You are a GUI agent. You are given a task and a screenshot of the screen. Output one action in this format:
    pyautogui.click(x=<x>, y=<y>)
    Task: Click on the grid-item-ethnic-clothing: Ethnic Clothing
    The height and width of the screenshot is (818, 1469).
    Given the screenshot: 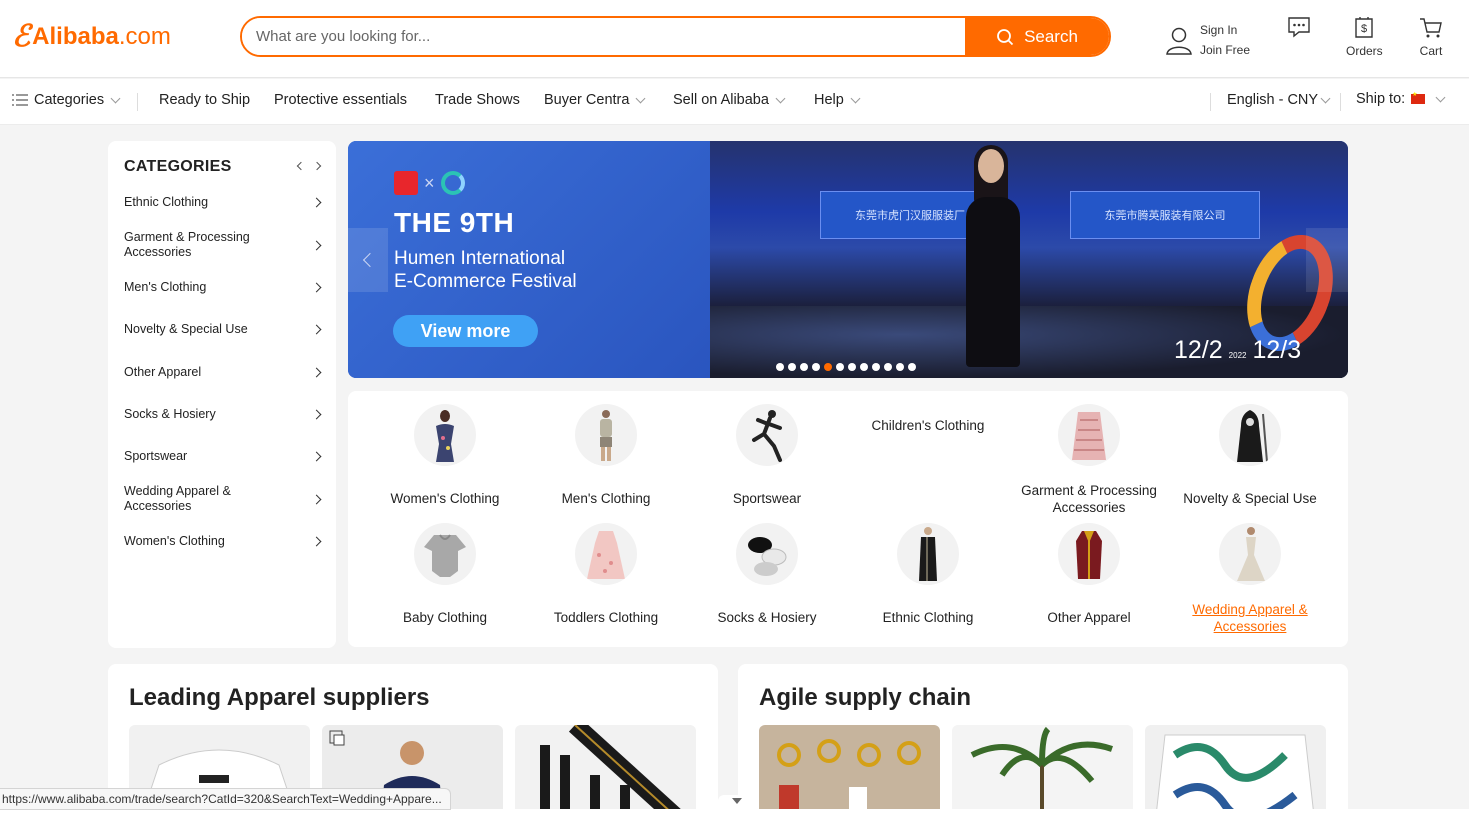 What is the action you would take?
    pyautogui.click(x=928, y=574)
    